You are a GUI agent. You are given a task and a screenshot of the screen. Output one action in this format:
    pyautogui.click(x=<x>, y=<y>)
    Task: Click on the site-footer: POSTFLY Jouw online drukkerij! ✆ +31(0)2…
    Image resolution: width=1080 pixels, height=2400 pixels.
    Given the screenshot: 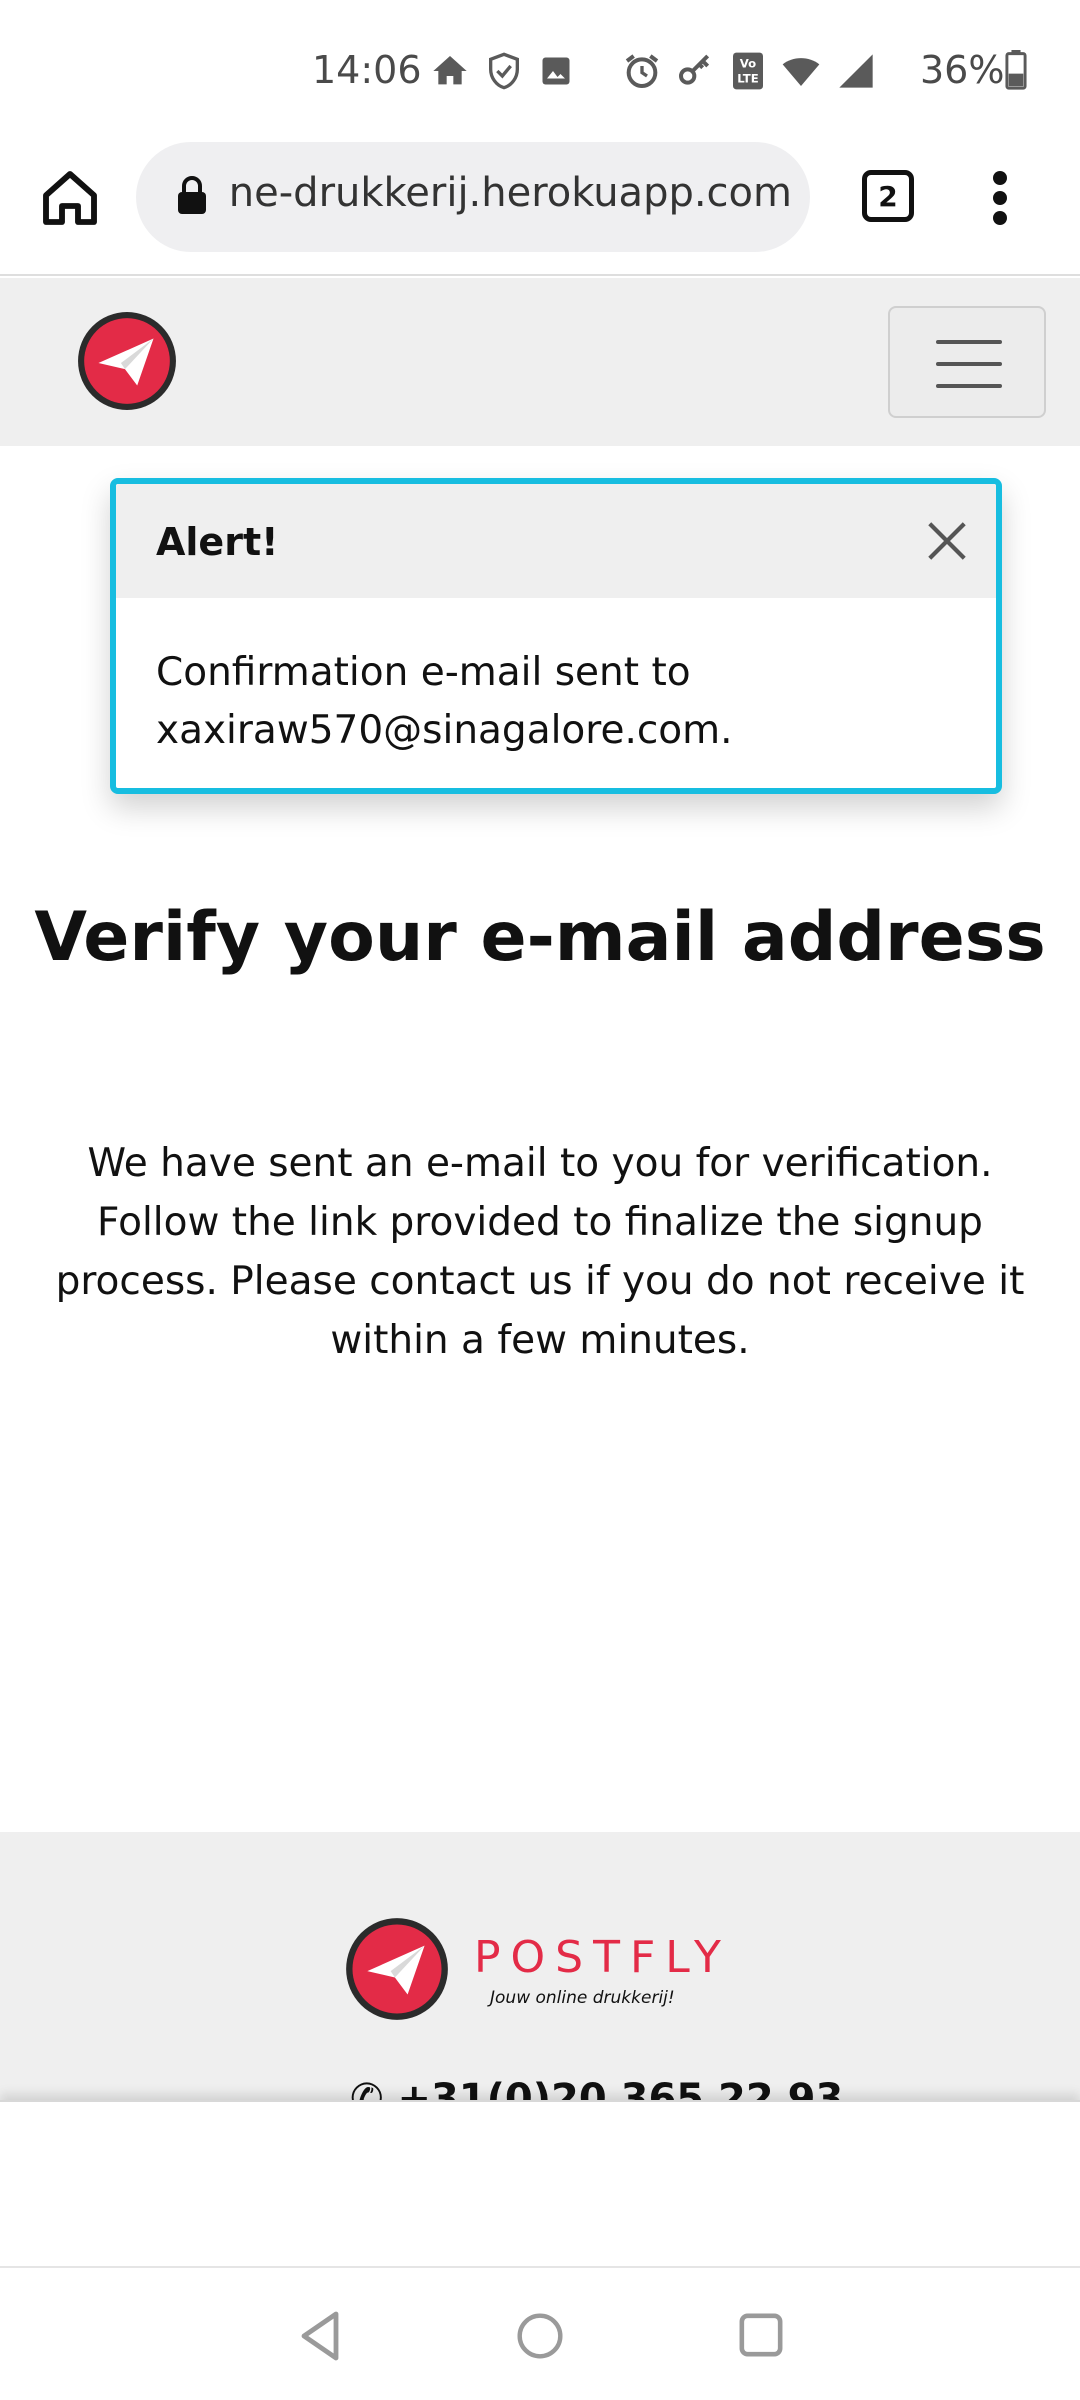 What is the action you would take?
    pyautogui.click(x=540, y=1967)
    